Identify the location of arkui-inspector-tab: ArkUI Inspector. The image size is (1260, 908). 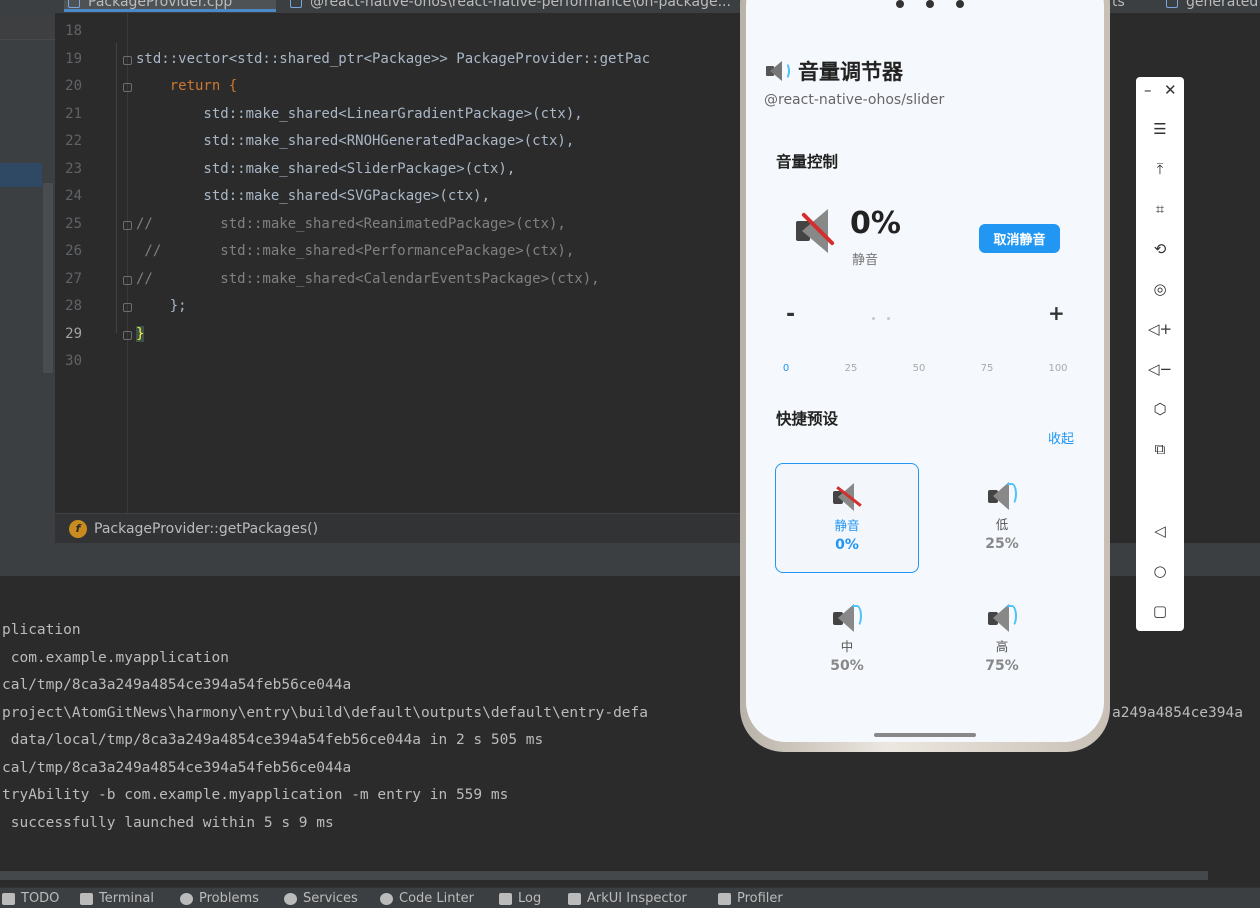
(627, 898).